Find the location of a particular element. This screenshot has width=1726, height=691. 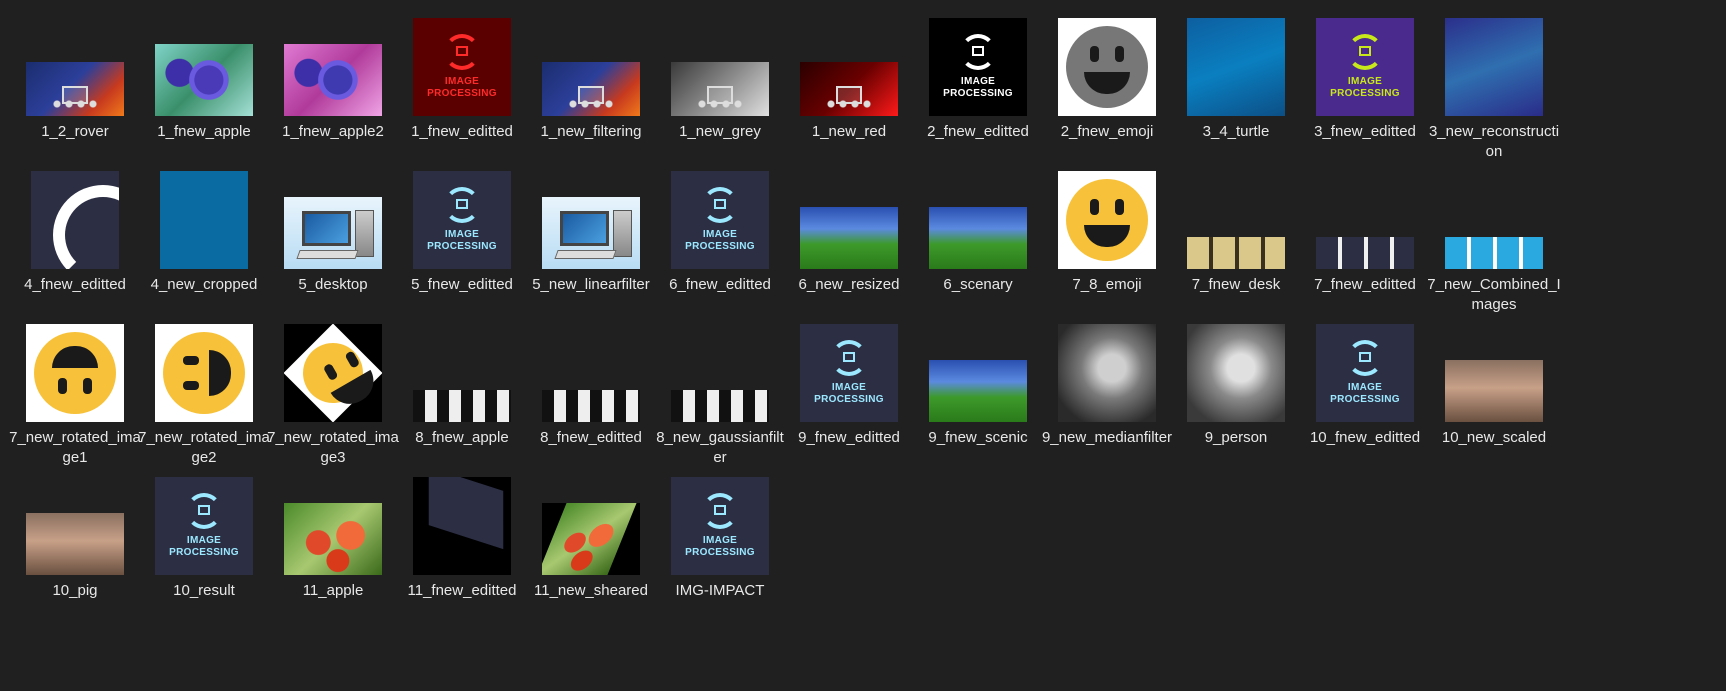

file-name: 9_fnew_editted is located at coordinates (849, 437).